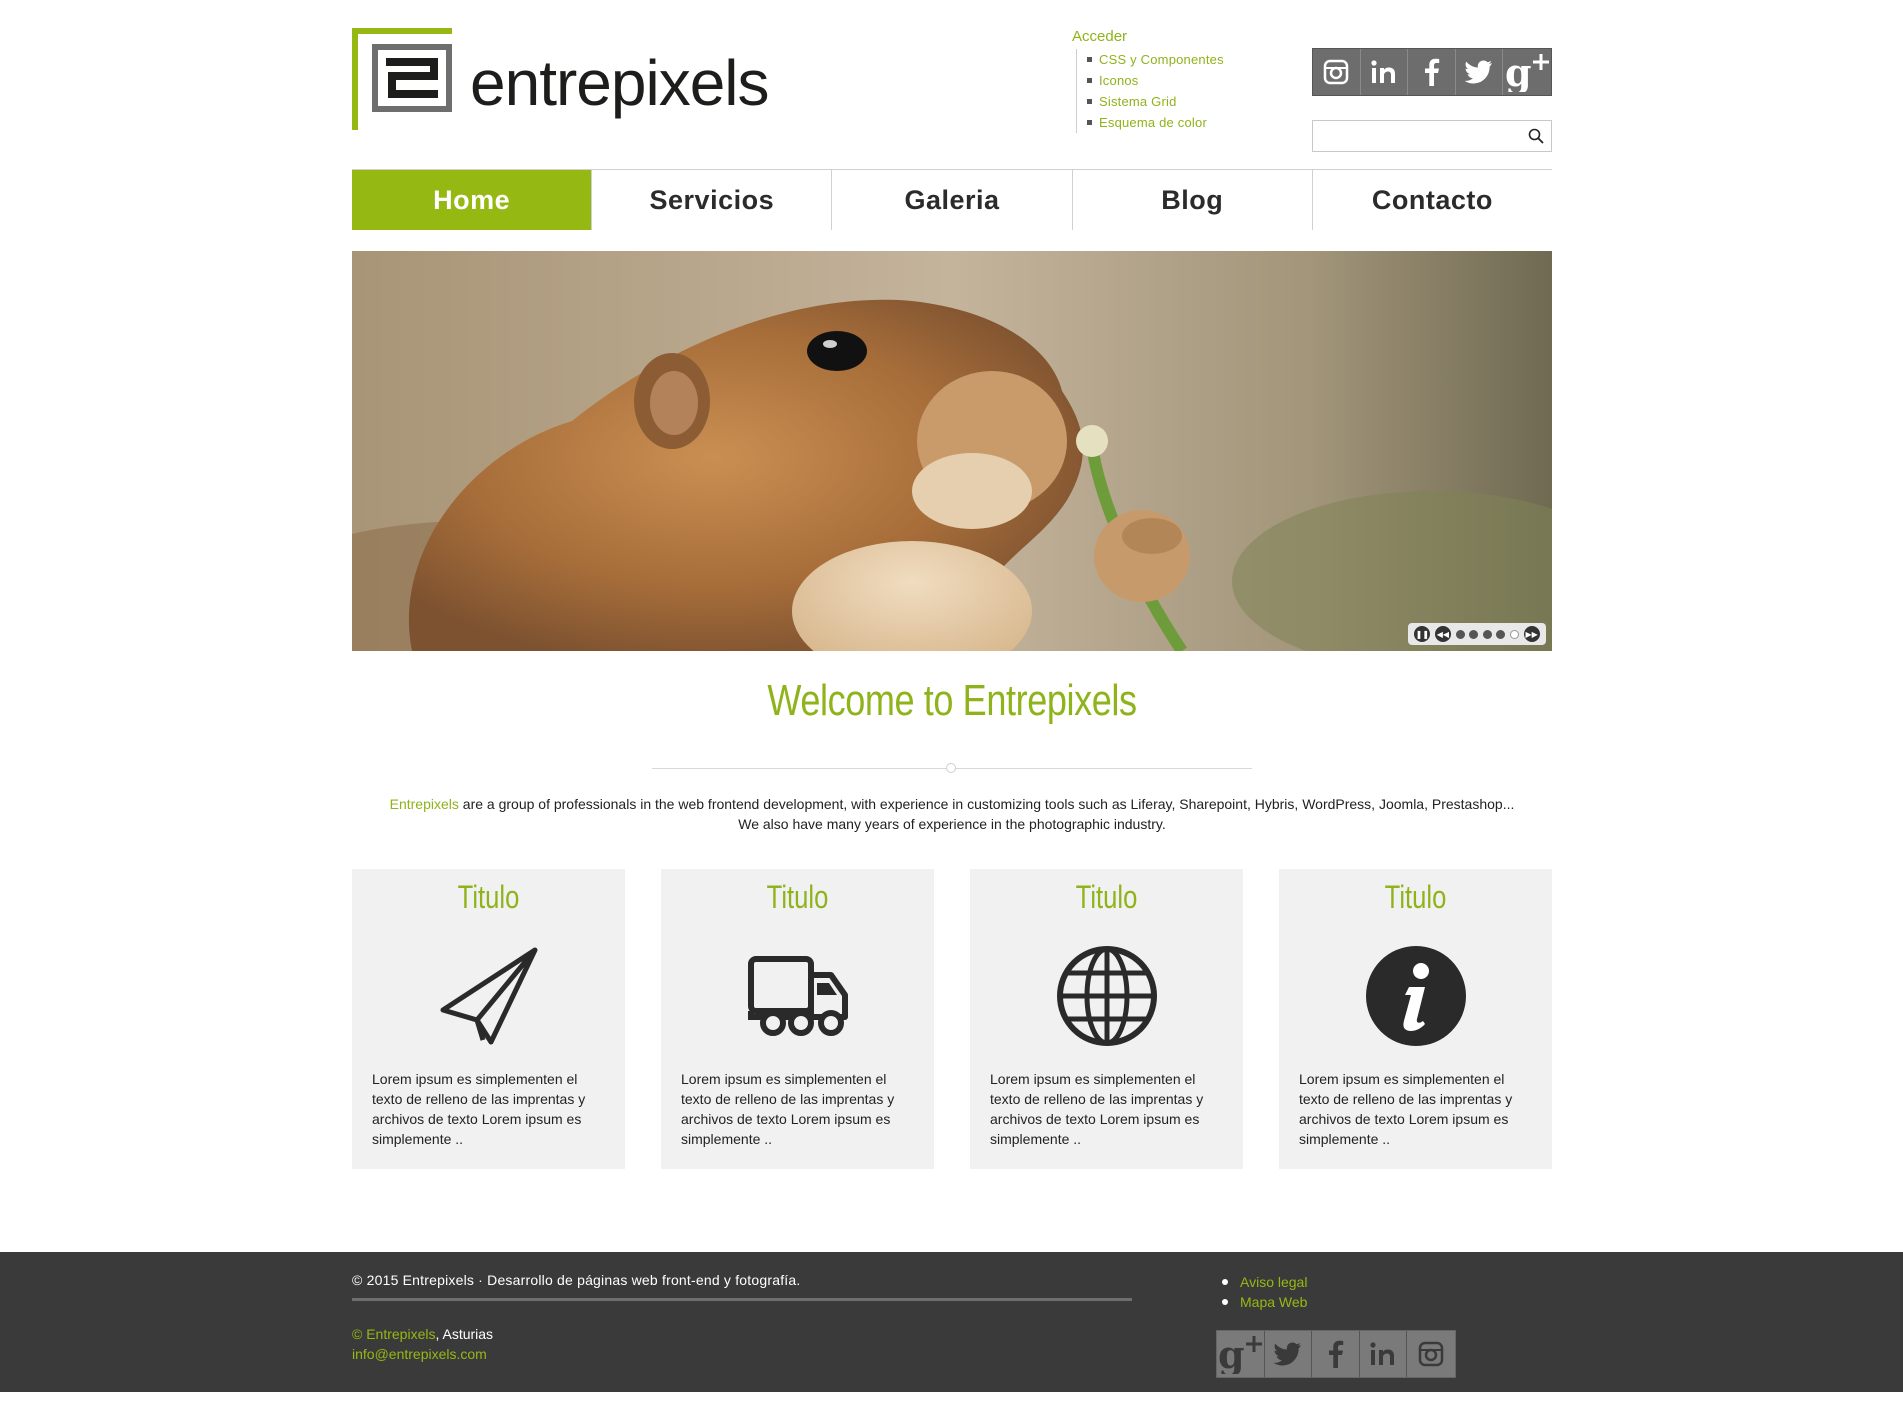 This screenshot has width=1903, height=1421. What do you see at coordinates (1162, 36) in the screenshot?
I see `access-title: Acceder` at bounding box center [1162, 36].